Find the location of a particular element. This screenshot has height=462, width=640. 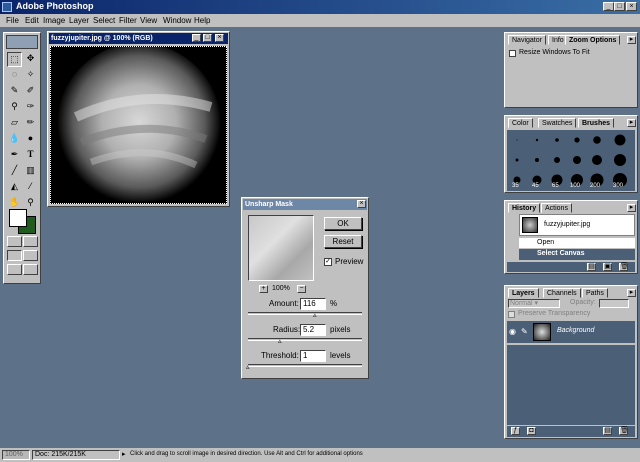

reset-button: Reset is located at coordinates (343, 241).